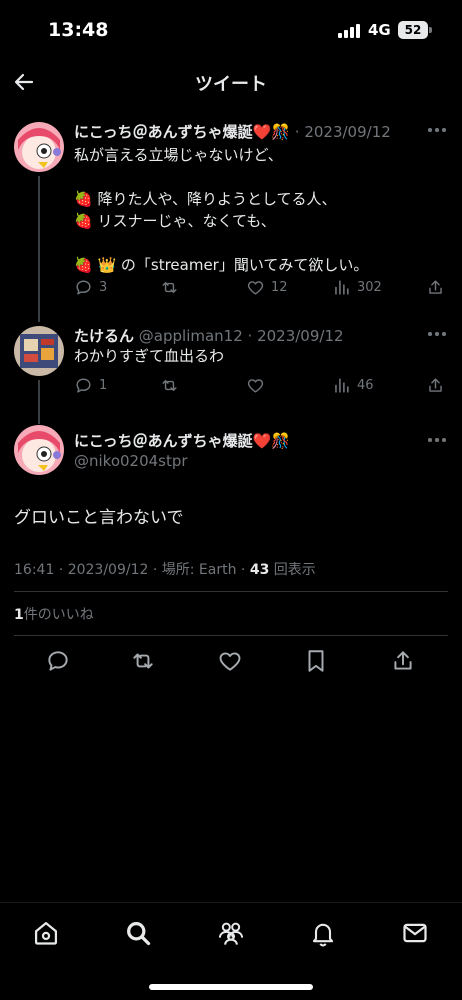  I want to click on home-icon, so click(46, 933).